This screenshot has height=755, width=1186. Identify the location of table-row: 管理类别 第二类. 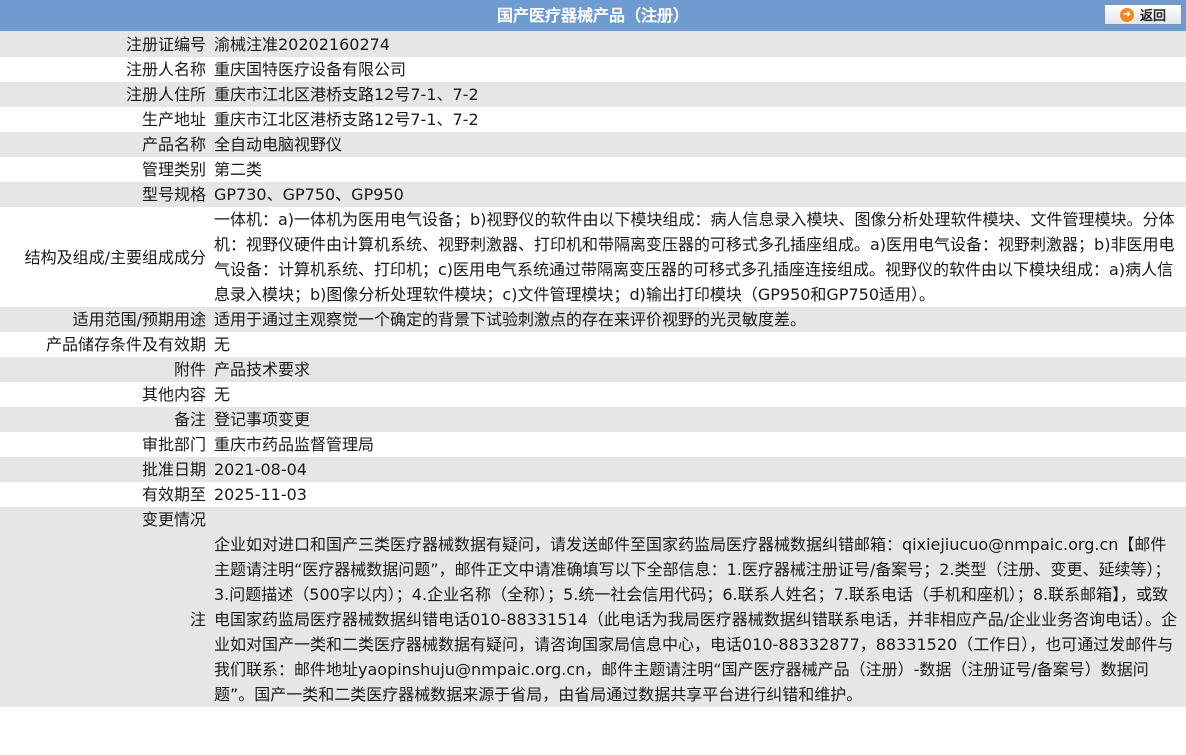
(593, 169).